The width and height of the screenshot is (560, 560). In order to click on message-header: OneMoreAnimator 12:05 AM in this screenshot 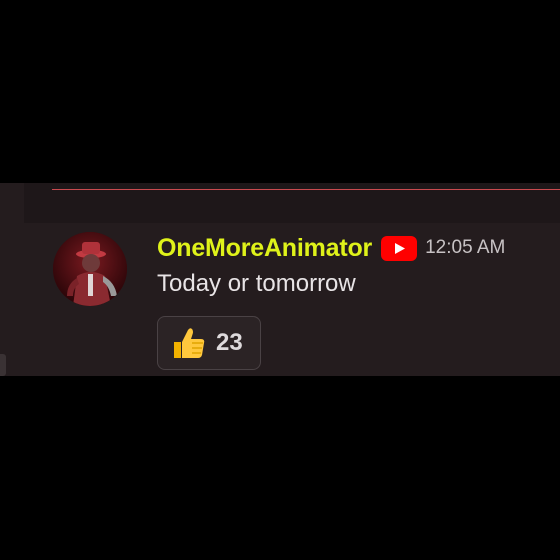, I will do `click(331, 248)`.